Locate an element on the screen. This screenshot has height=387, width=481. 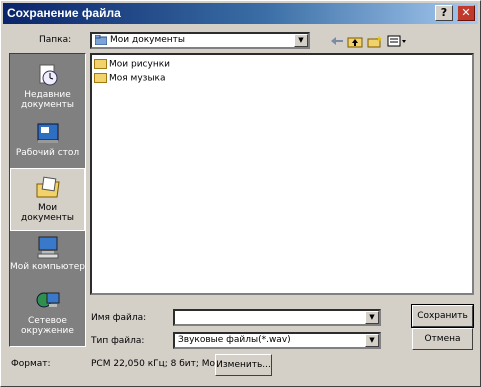
place-label: Недавние документы is located at coordinates (47, 100).